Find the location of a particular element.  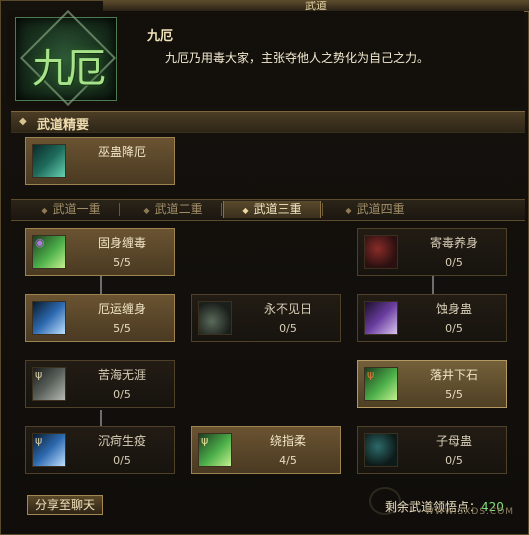

skill-node: ◉ 固身缠毒 5/5 is located at coordinates (100, 252).